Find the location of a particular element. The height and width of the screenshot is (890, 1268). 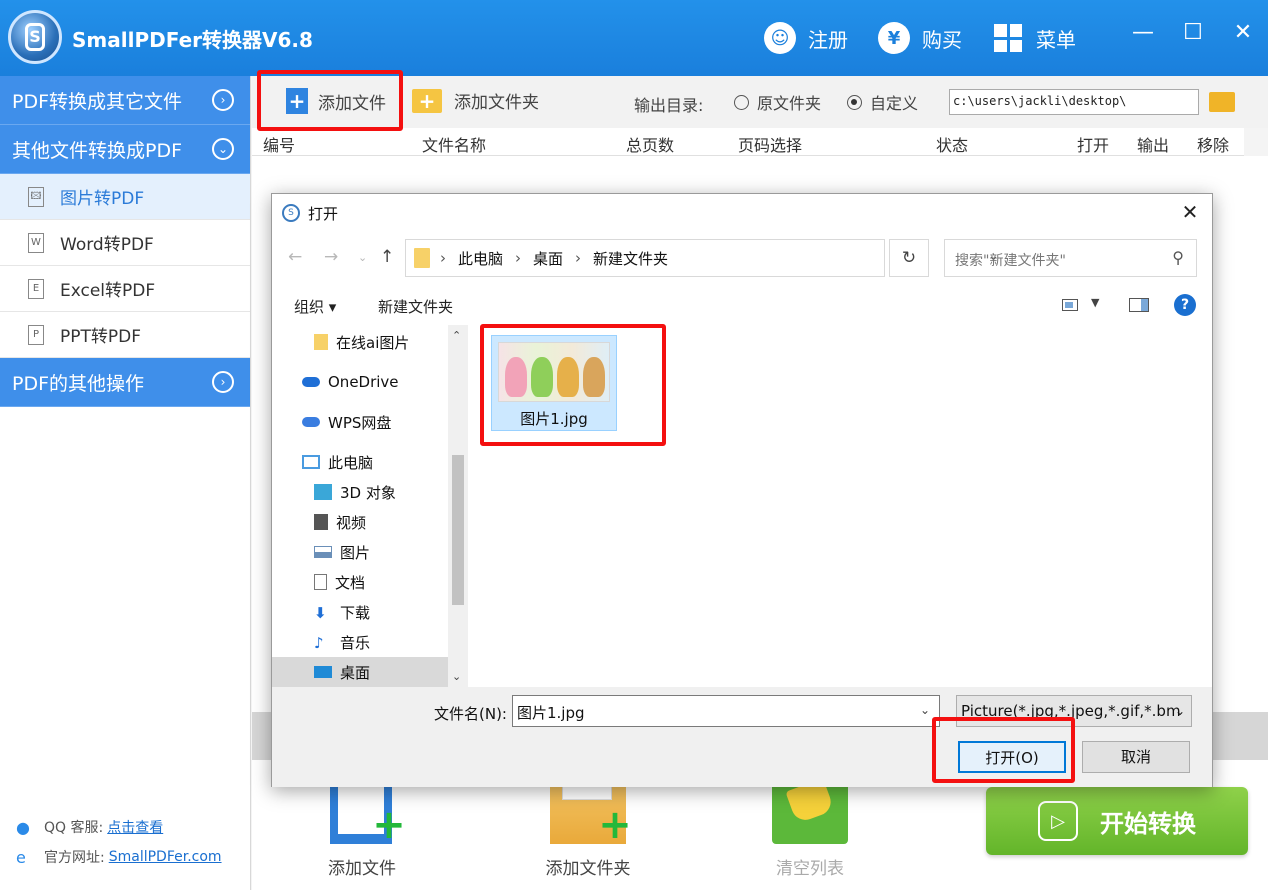

qq-support-link: 点击查看 is located at coordinates (135, 827).